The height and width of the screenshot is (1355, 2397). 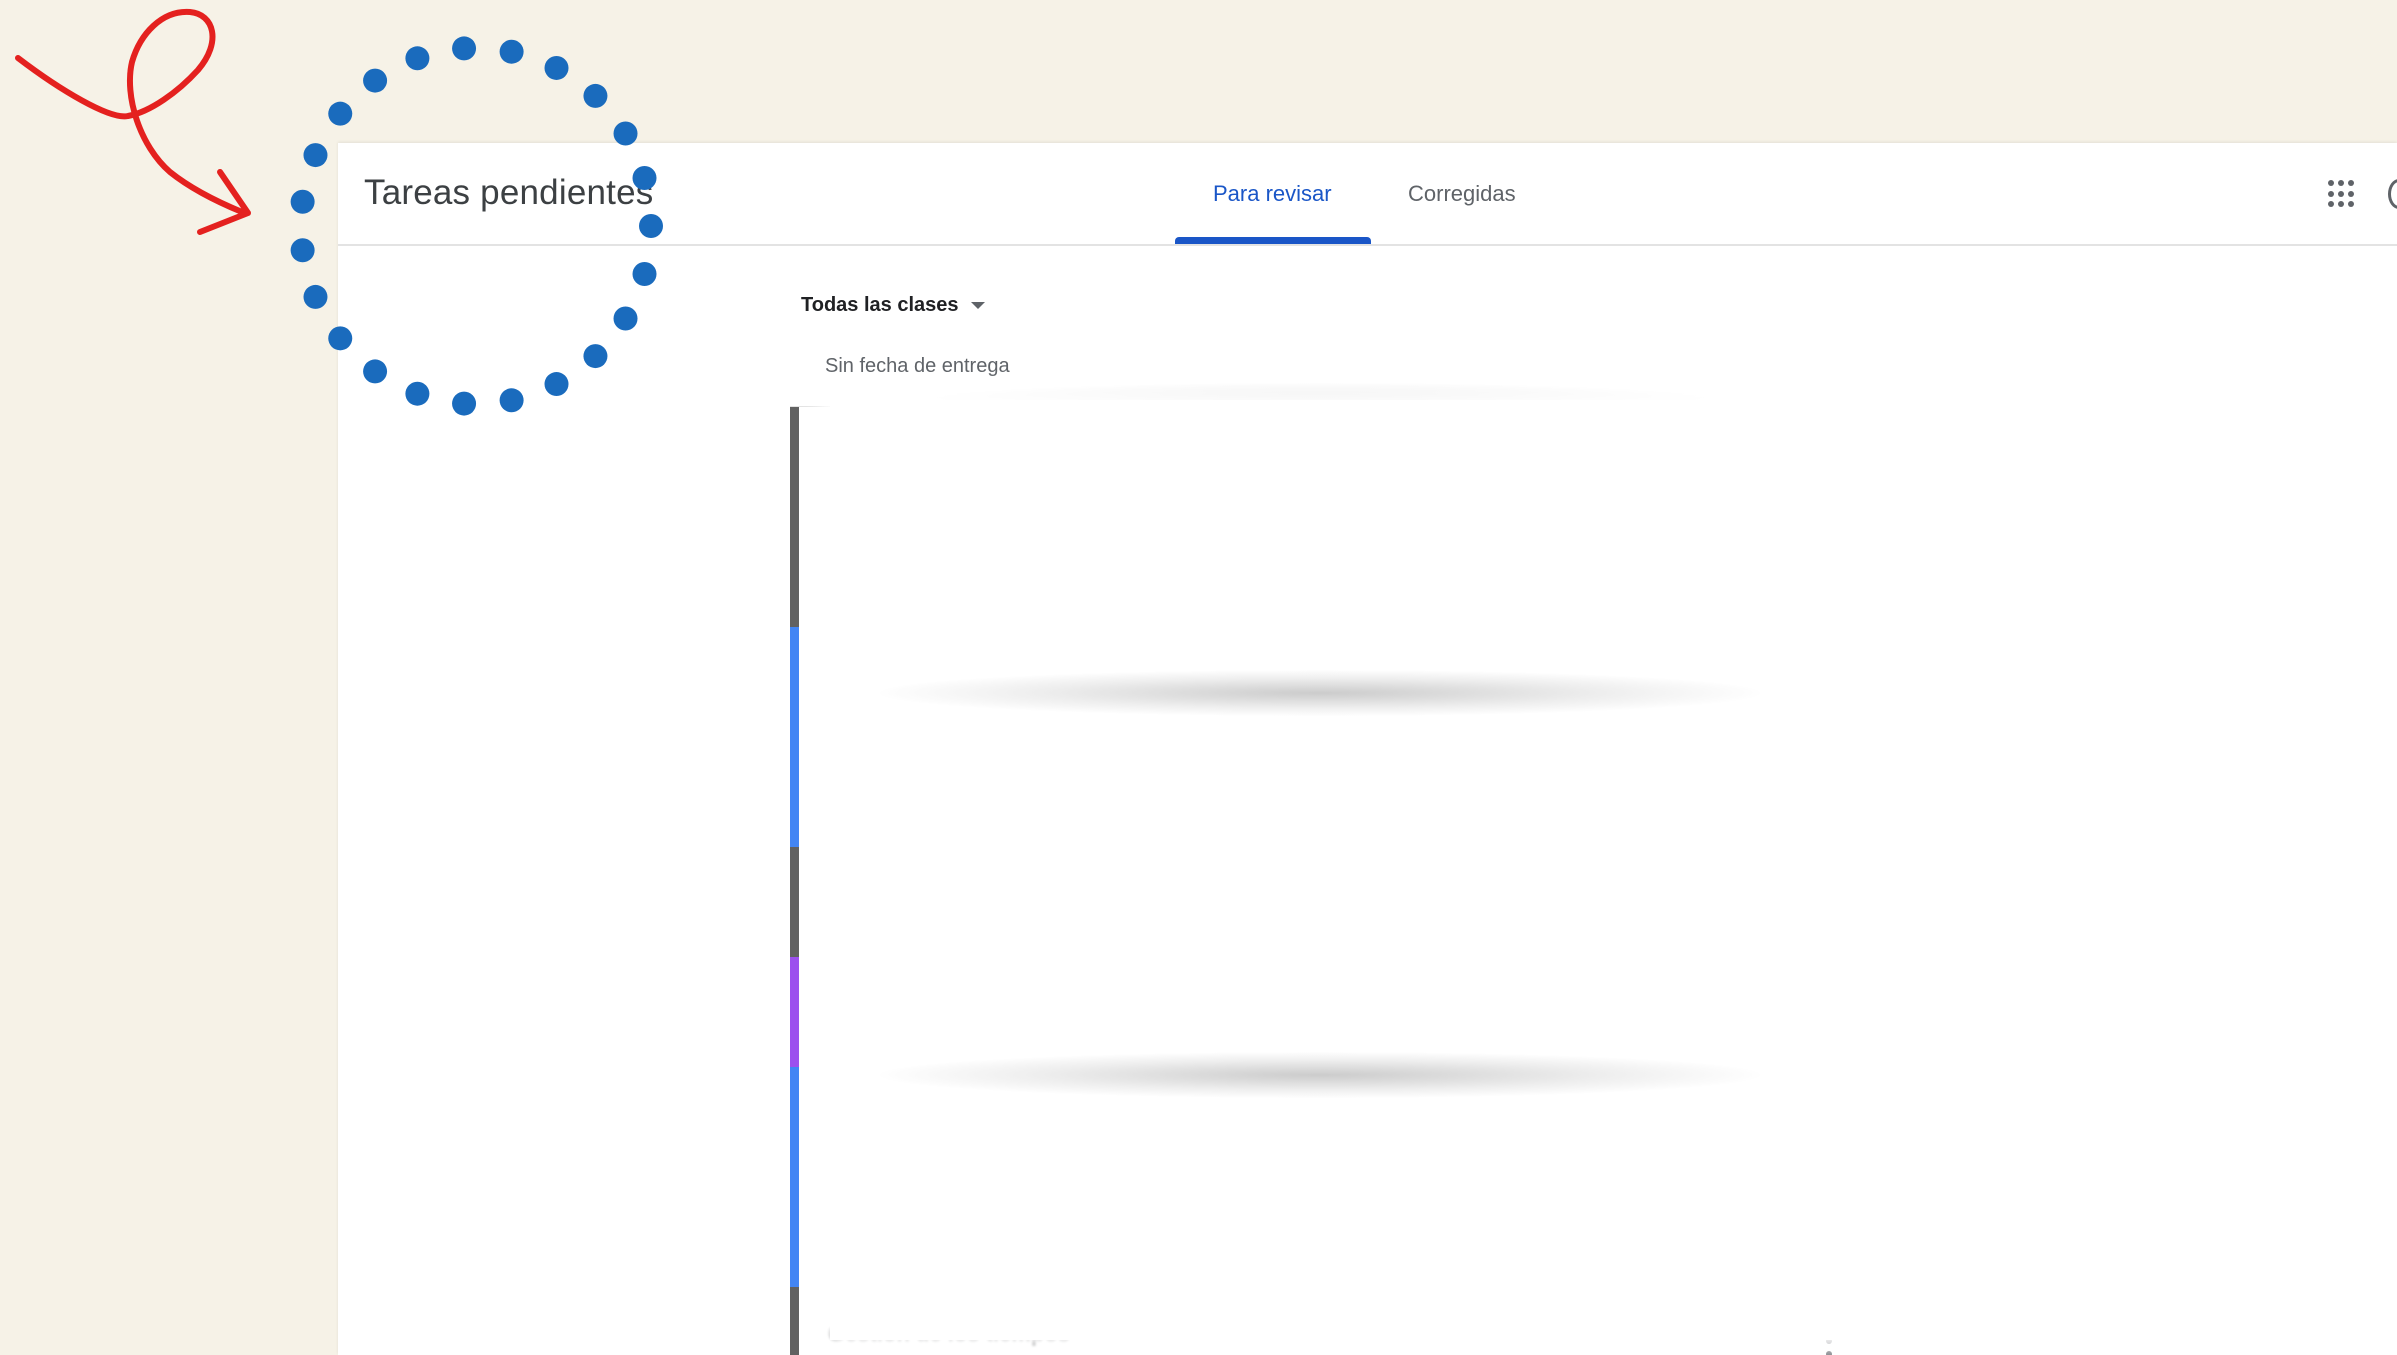 What do you see at coordinates (1462, 194) in the screenshot?
I see `tab-corregidas: Corregidas` at bounding box center [1462, 194].